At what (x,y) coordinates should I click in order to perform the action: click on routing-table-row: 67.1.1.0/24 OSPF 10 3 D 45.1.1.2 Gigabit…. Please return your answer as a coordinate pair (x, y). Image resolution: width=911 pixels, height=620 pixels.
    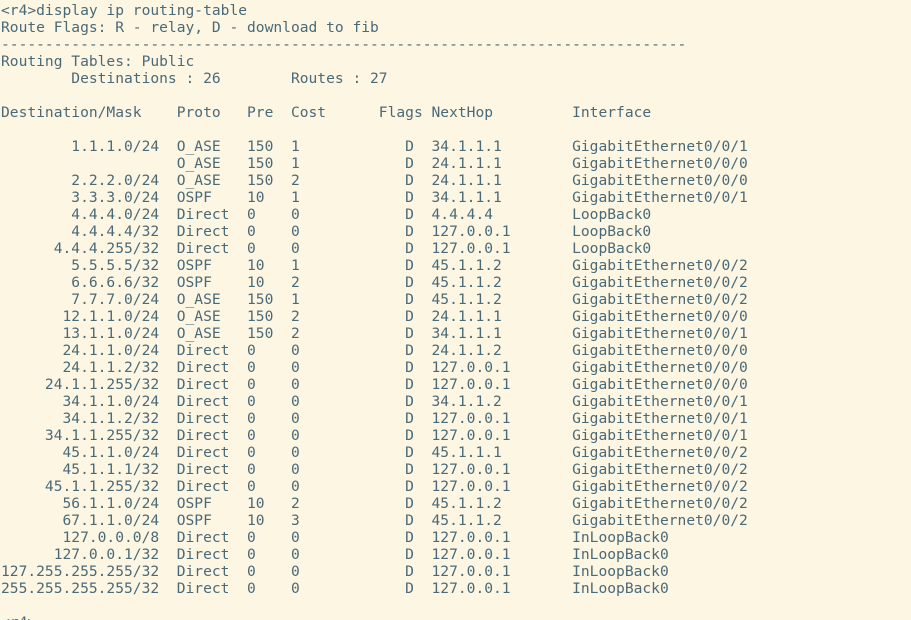
    Looking at the image, I should click on (374, 520).